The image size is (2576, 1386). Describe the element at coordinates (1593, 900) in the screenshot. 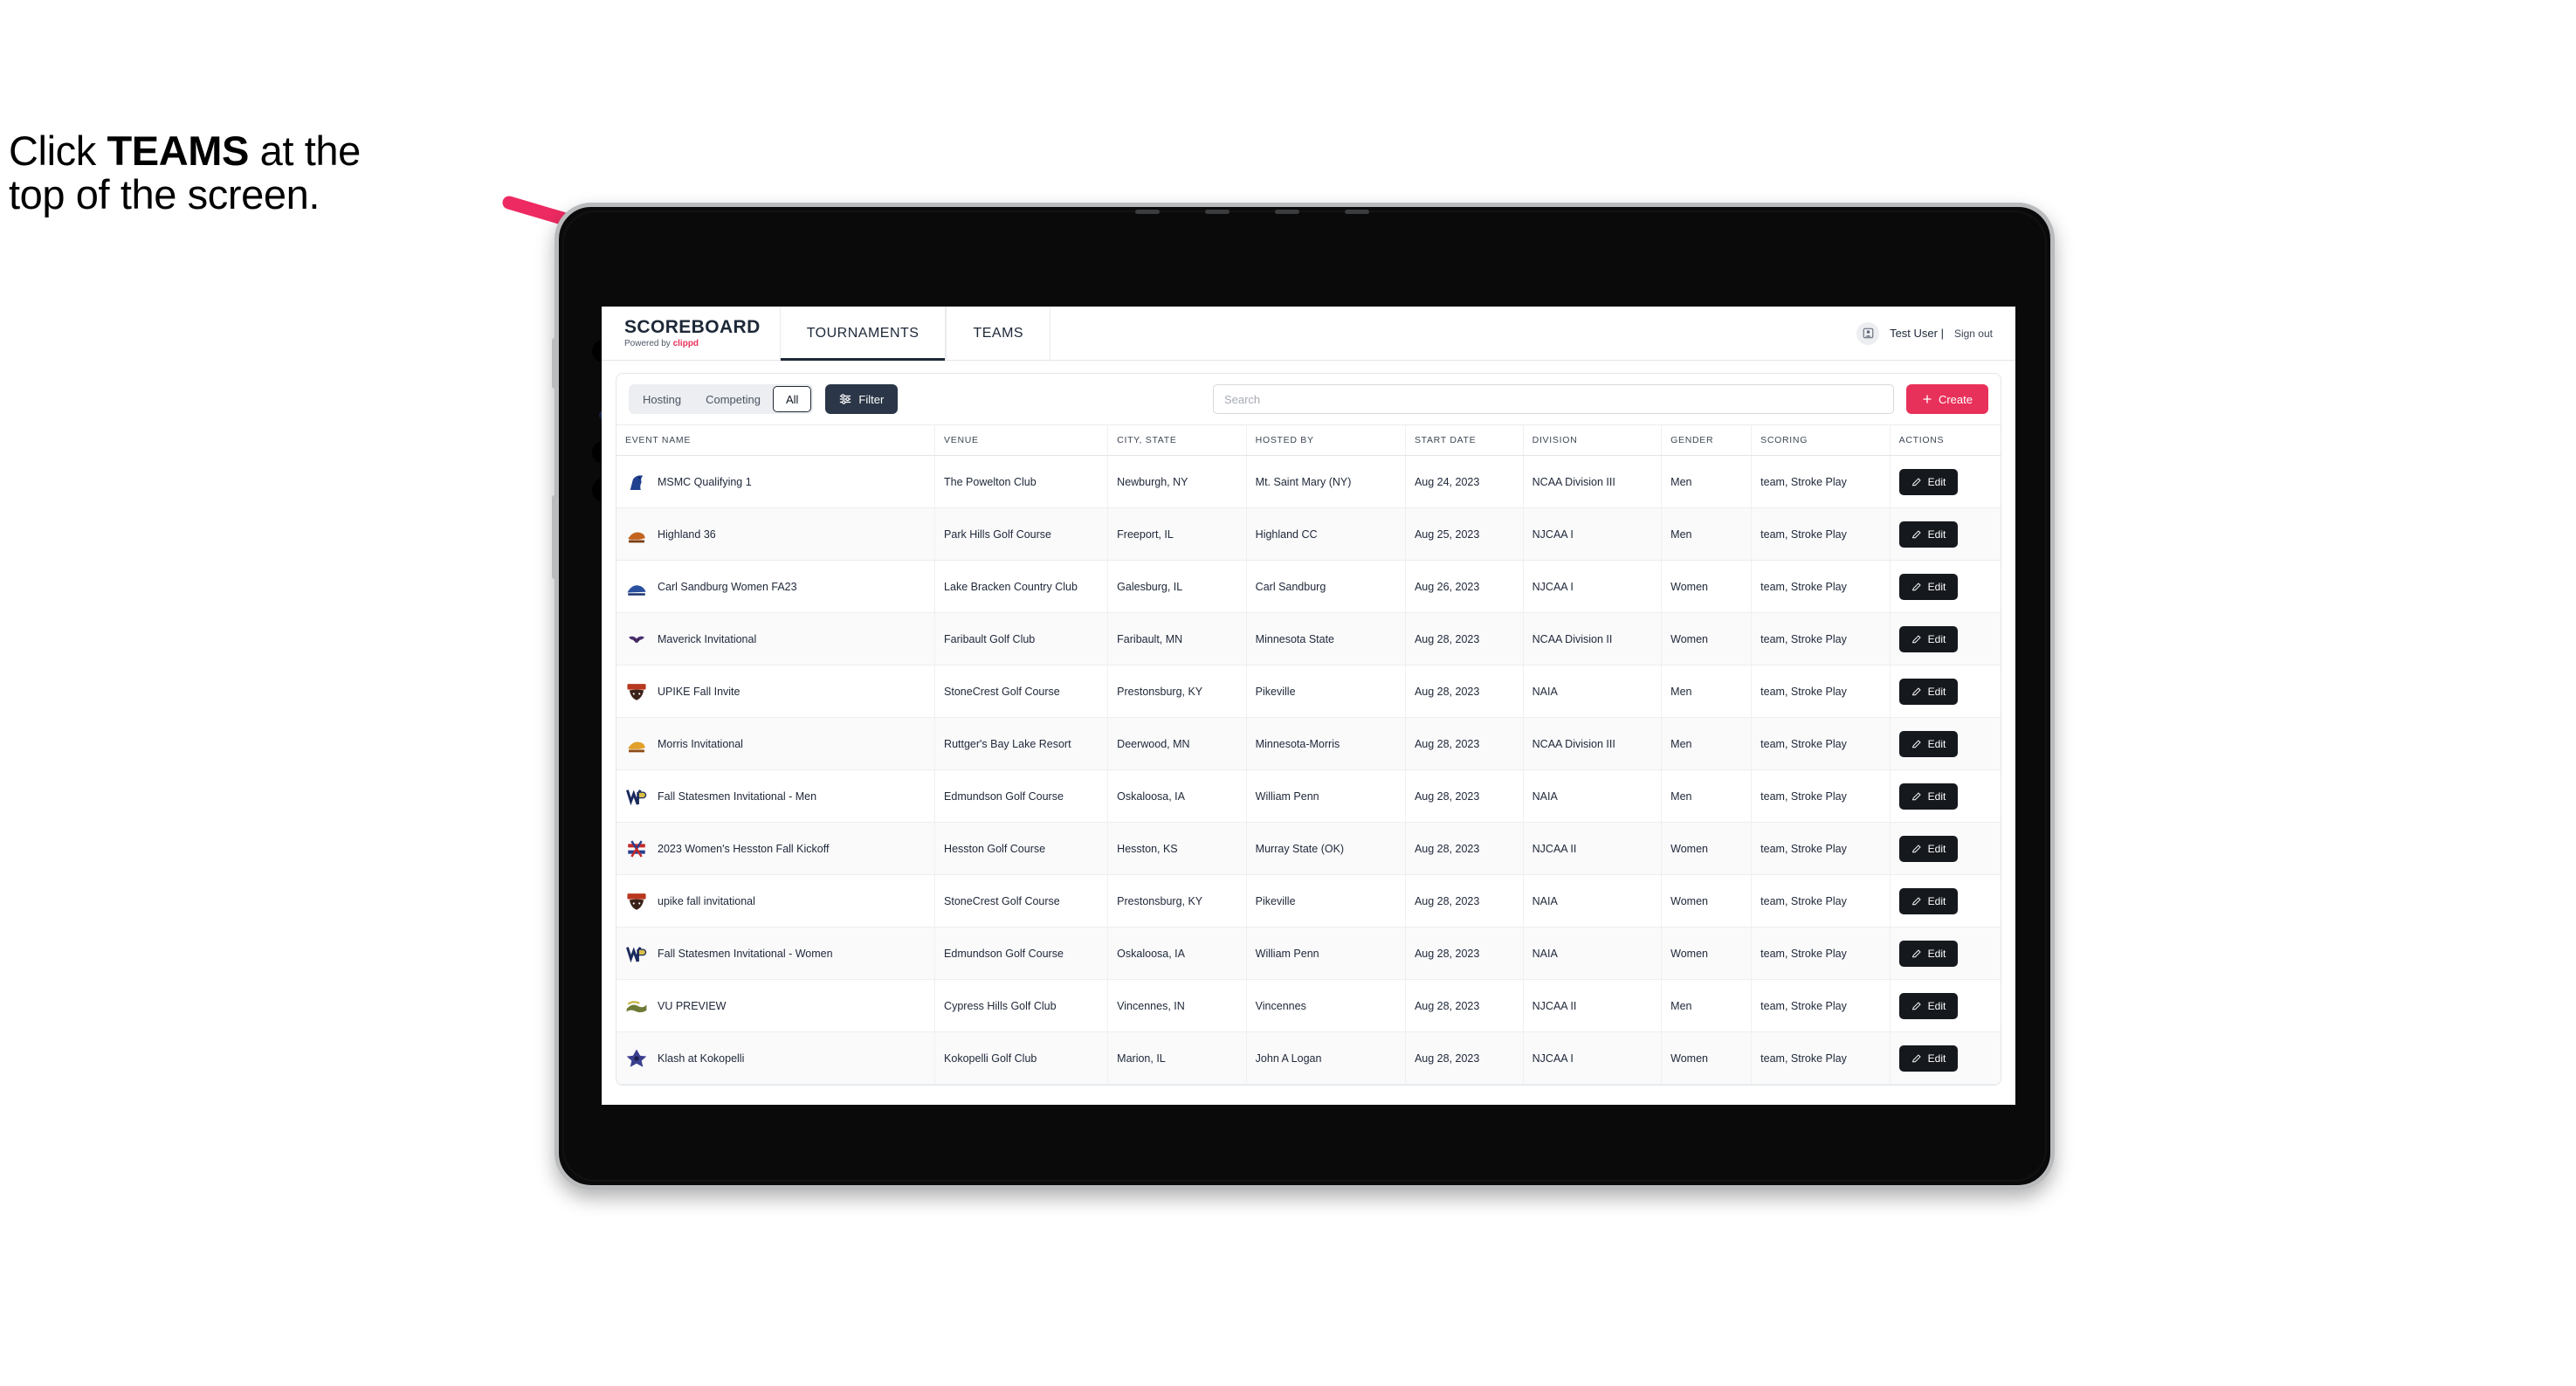

I see `cell-division: NAIA` at that location.